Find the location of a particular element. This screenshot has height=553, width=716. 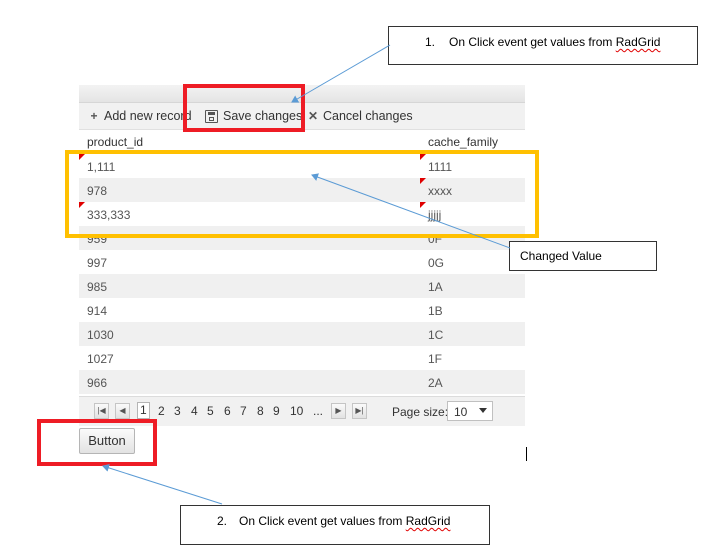

arrow-changed-value is located at coordinates (411, 211).